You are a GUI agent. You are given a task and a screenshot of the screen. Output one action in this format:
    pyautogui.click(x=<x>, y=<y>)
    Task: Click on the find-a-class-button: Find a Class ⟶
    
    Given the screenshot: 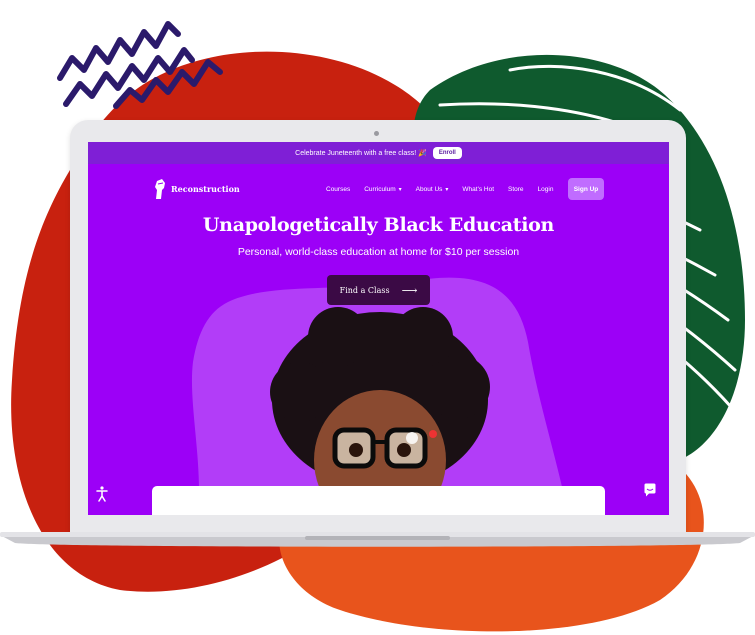 What is the action you would take?
    pyautogui.click(x=378, y=290)
    